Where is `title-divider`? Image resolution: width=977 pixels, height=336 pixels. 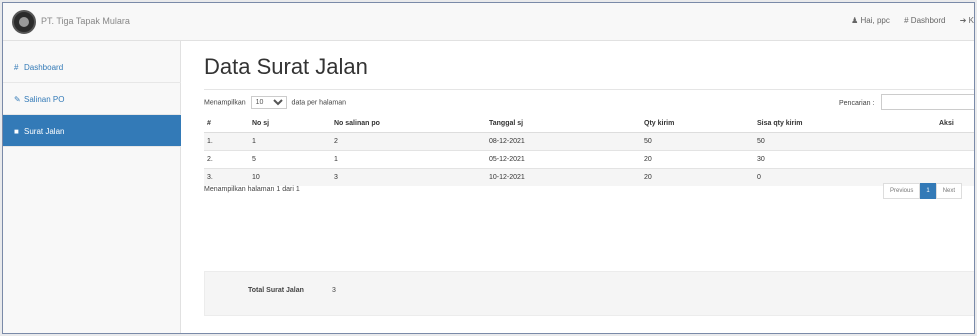 title-divider is located at coordinates (589, 89).